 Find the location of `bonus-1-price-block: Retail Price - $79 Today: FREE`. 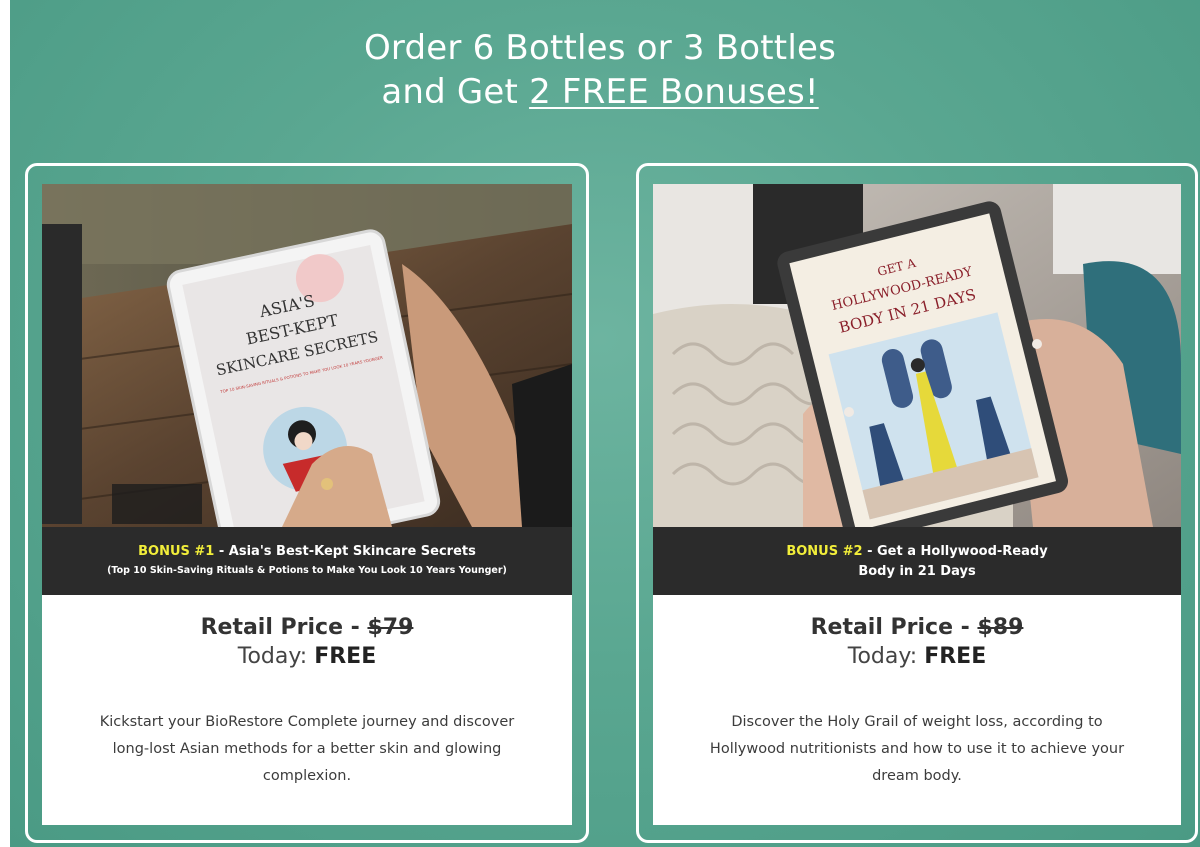

bonus-1-price-block: Retail Price - $79 Today: FREE is located at coordinates (307, 643).